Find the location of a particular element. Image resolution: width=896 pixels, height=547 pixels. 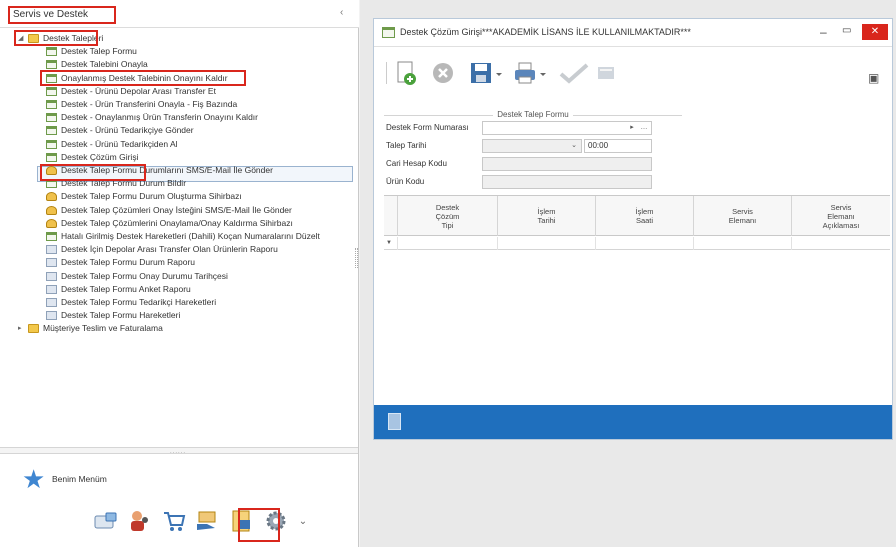

tree-item: Destek Talep Formu Anket Raporu is located at coordinates (118, 289).